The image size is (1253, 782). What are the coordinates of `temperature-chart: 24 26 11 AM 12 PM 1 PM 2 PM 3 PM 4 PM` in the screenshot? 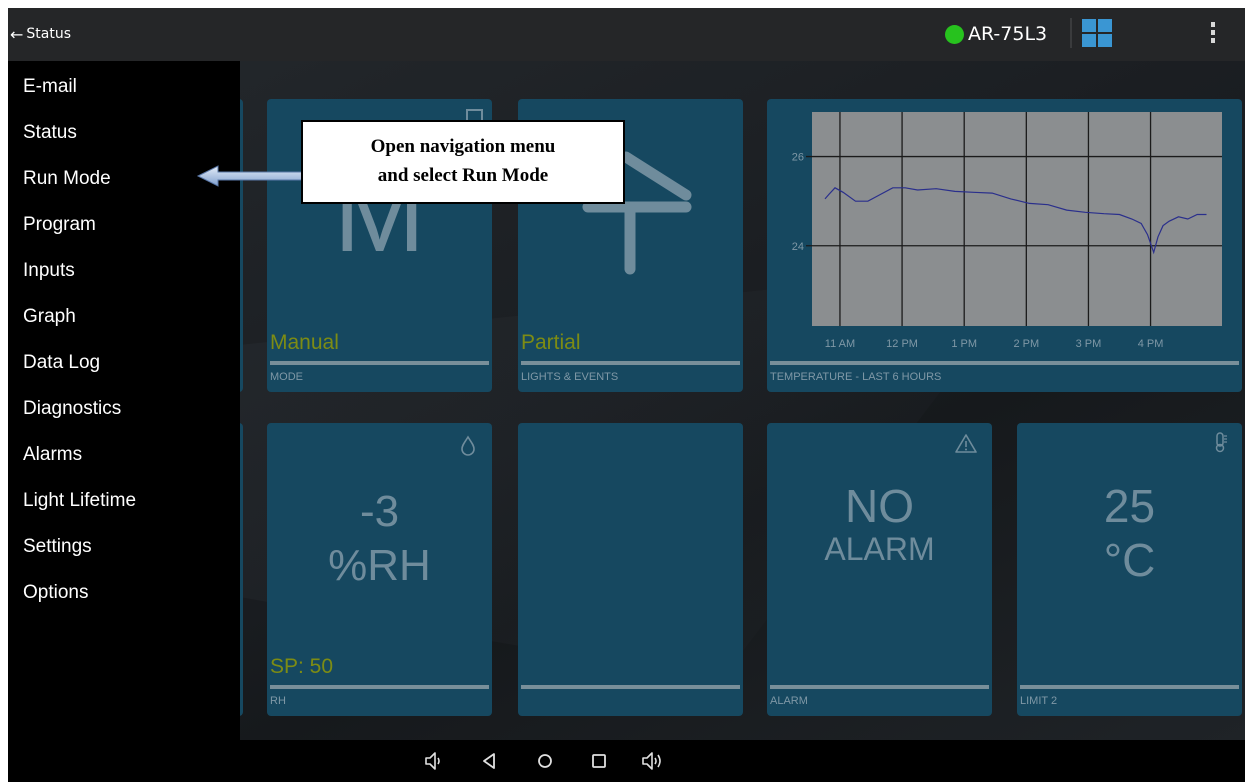 It's located at (1007, 231).